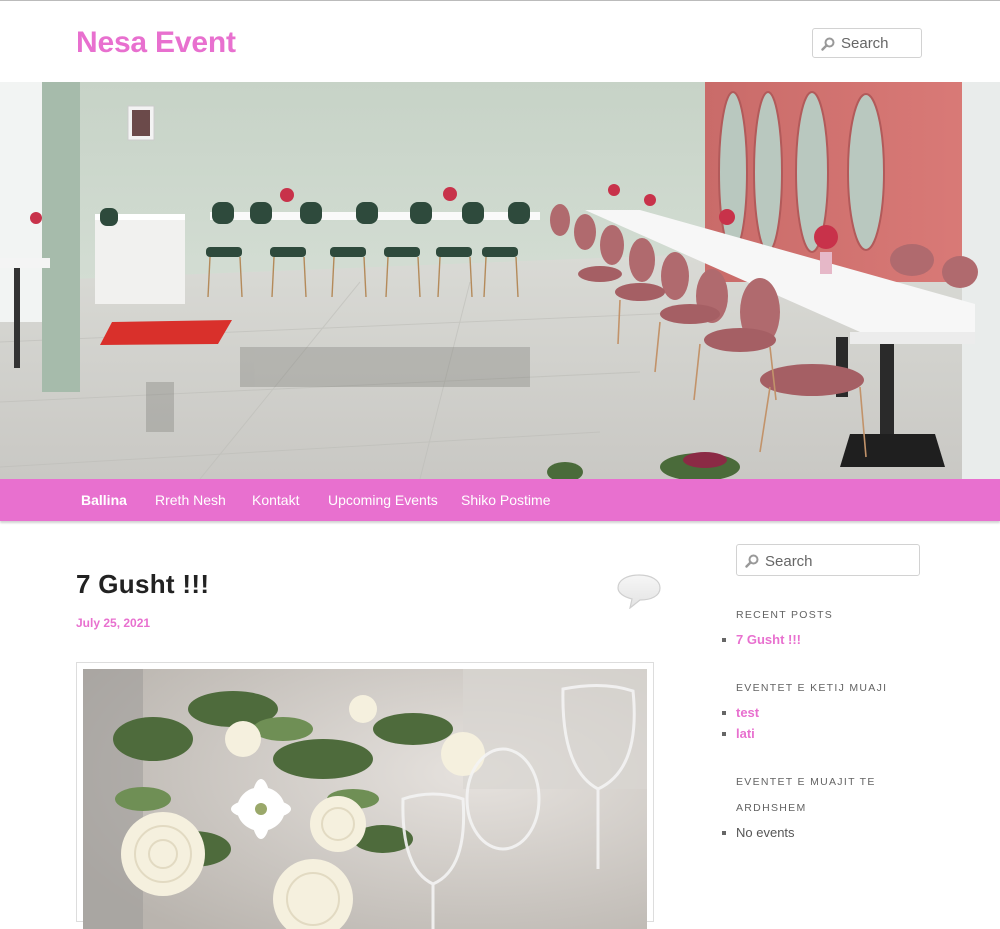 This screenshot has height=929, width=1000. I want to click on nav-item-upcoming-events: Upcoming Events, so click(383, 500).